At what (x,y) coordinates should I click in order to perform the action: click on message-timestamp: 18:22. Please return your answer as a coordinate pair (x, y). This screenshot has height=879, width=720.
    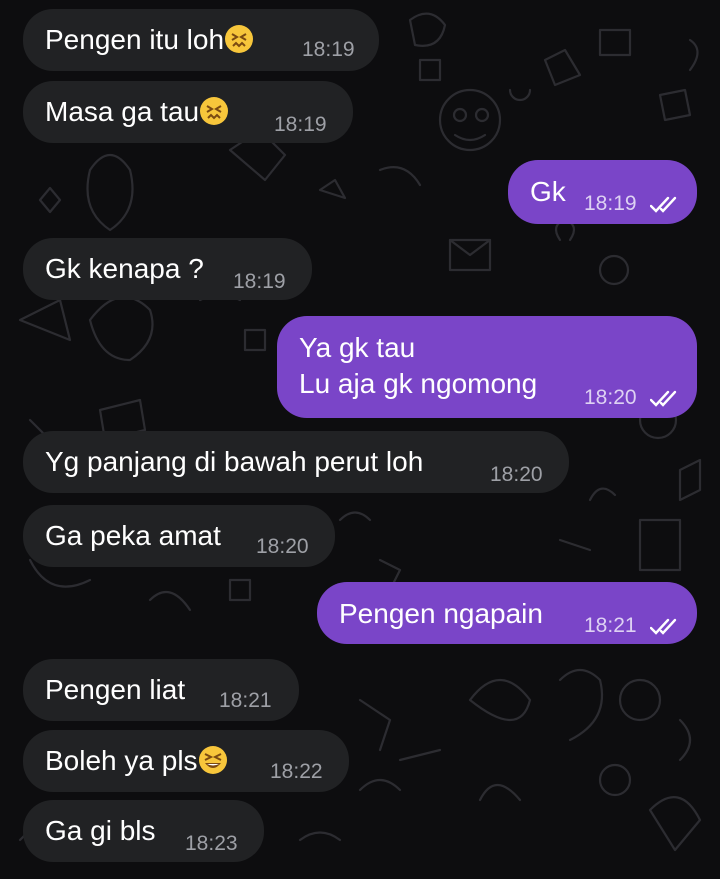
    Looking at the image, I should click on (296, 771).